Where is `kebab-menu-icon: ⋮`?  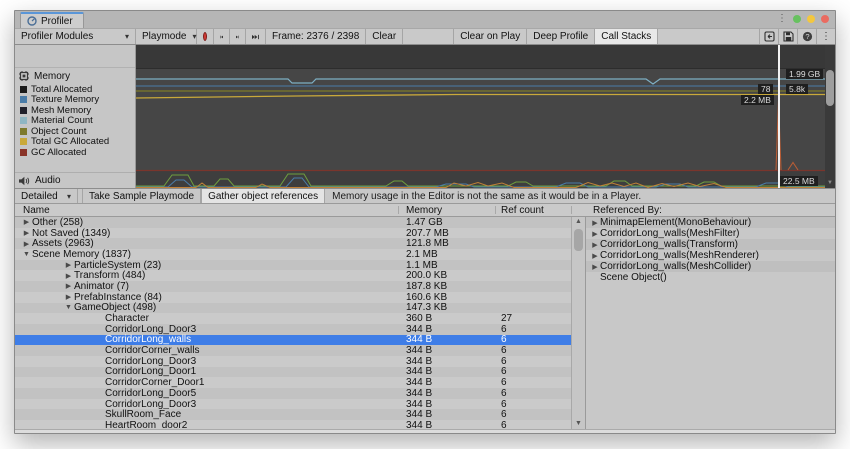 kebab-menu-icon: ⋮ is located at coordinates (826, 36).